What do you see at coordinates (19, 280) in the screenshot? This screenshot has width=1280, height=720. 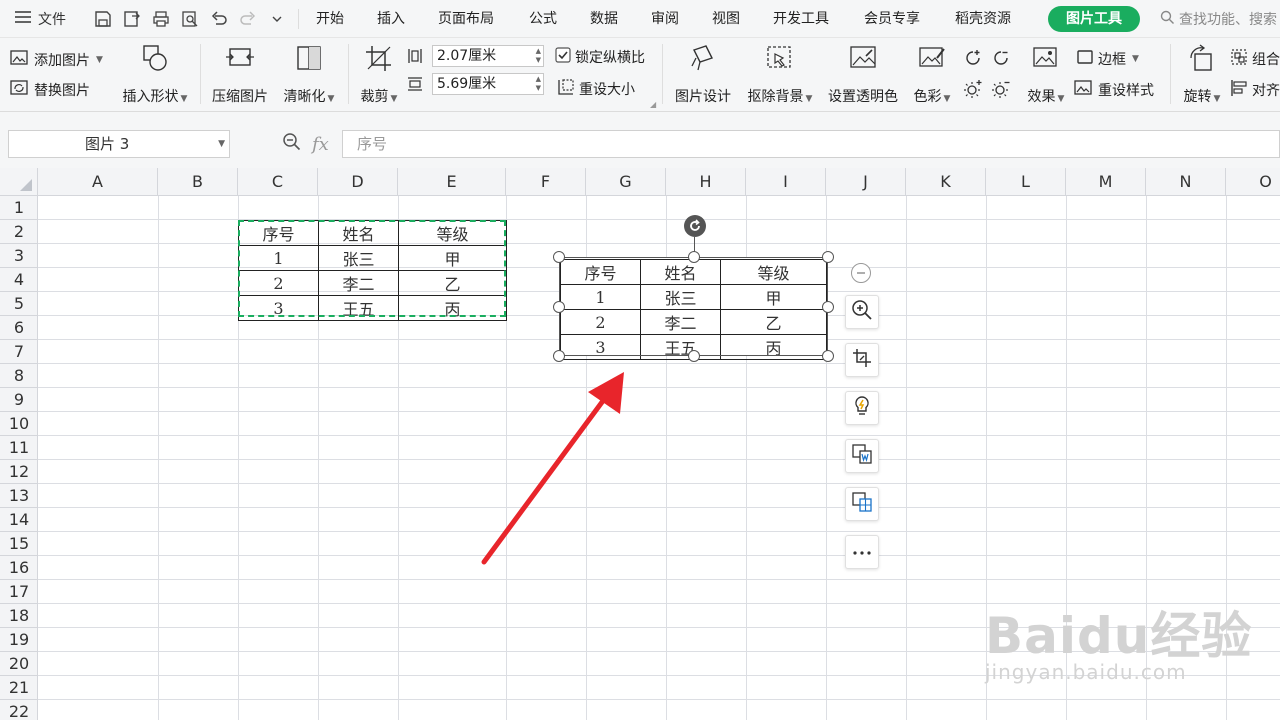 I see `row-header-4: 4` at bounding box center [19, 280].